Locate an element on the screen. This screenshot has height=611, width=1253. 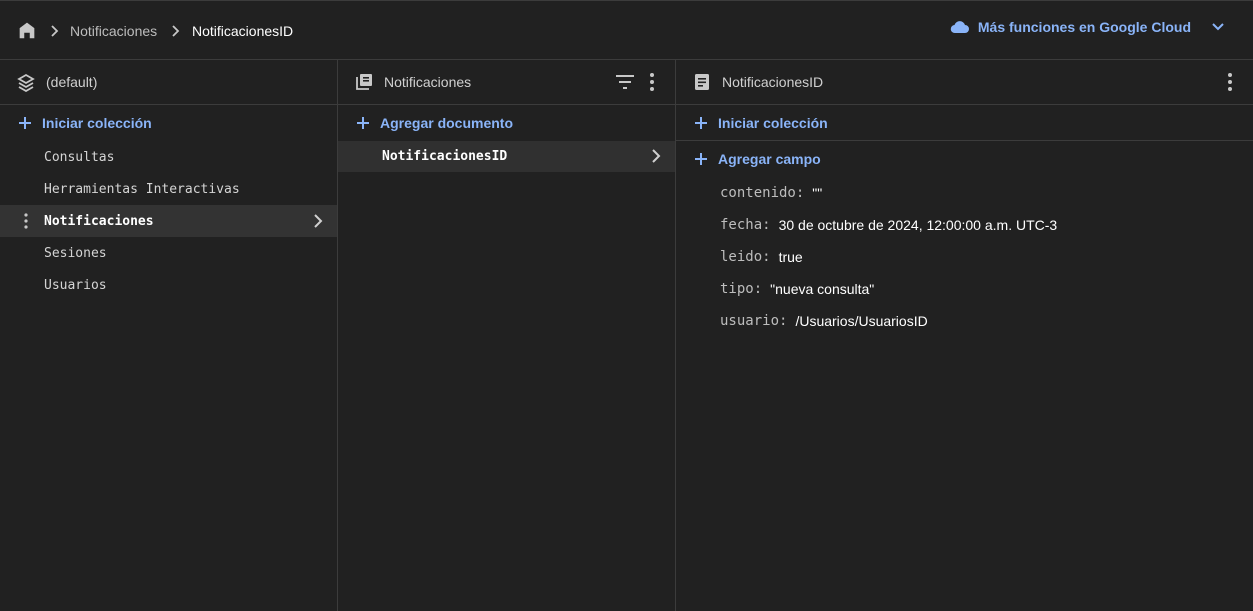
start-subcollection-button: Iniciar colección is located at coordinates (964, 123).